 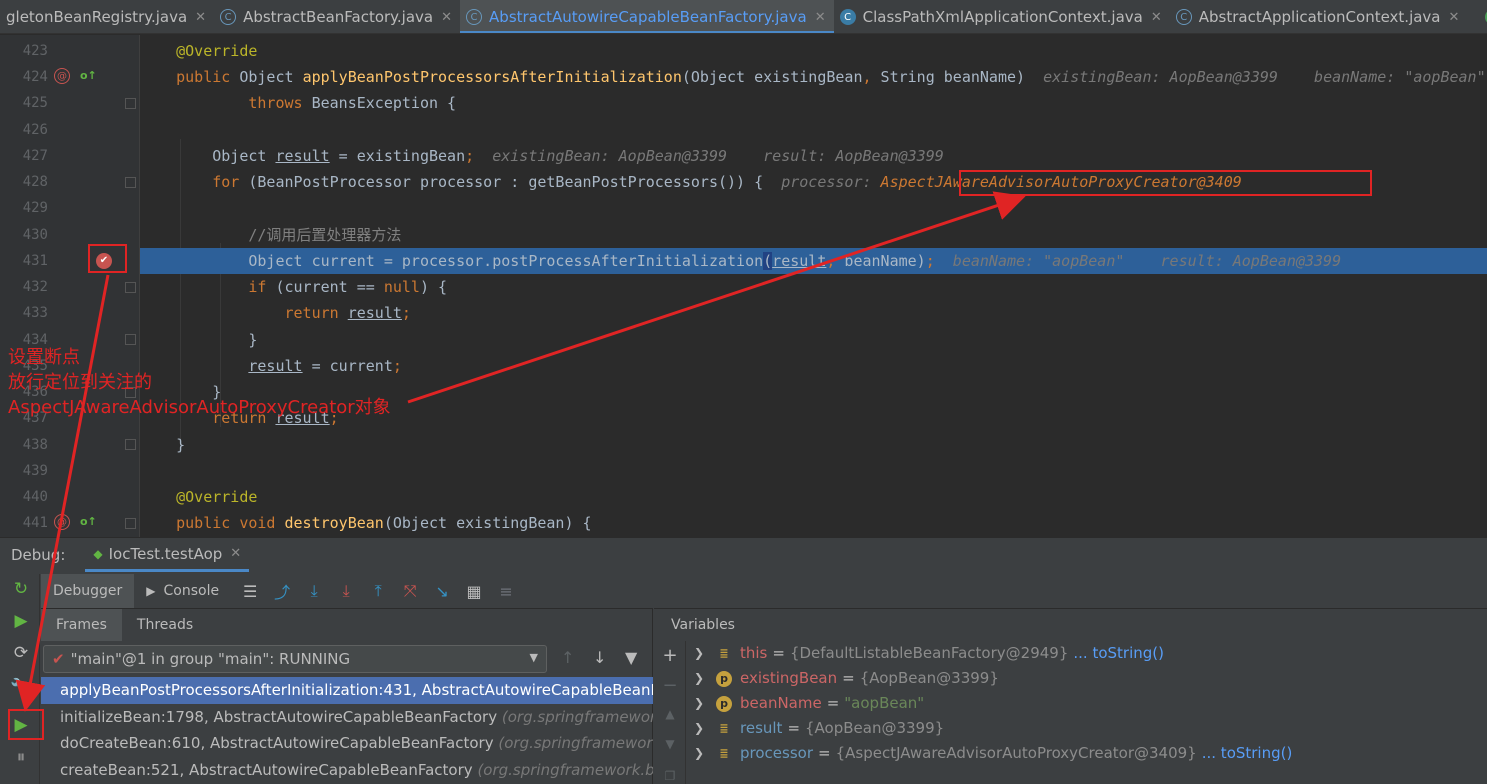 I want to click on debug-session-tab: ◆ IocTest.testAop ✕, so click(x=167, y=555).